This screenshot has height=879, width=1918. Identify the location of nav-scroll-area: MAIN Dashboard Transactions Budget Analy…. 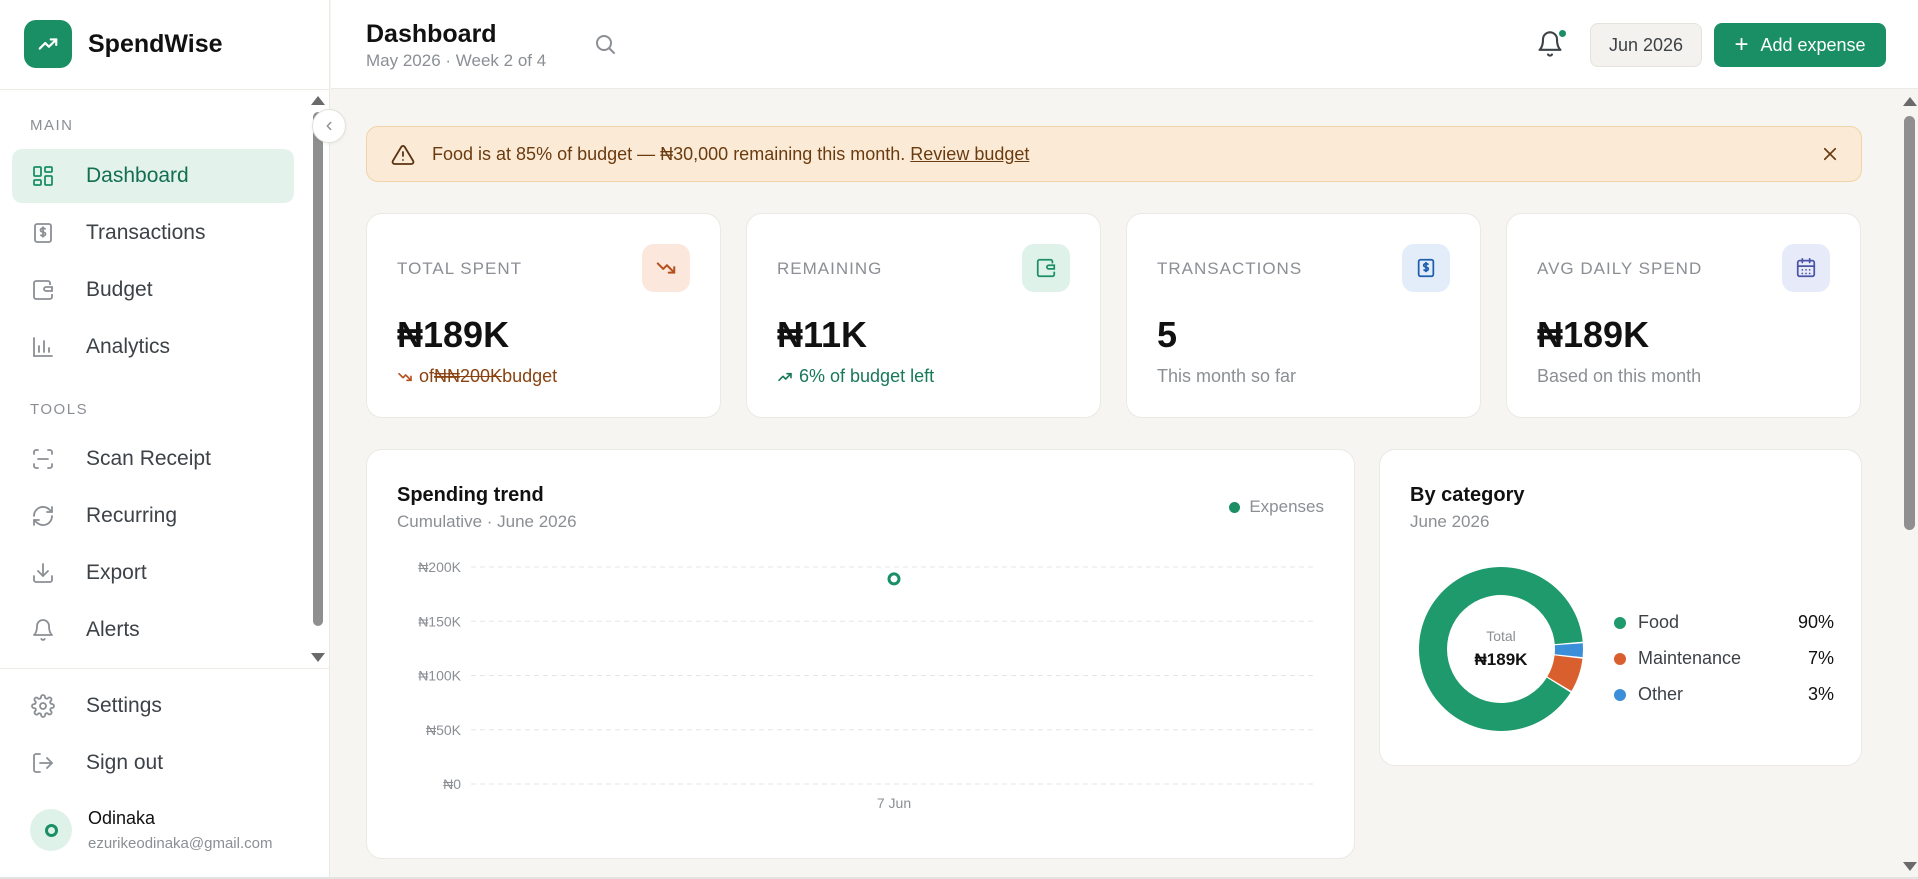
(165, 379).